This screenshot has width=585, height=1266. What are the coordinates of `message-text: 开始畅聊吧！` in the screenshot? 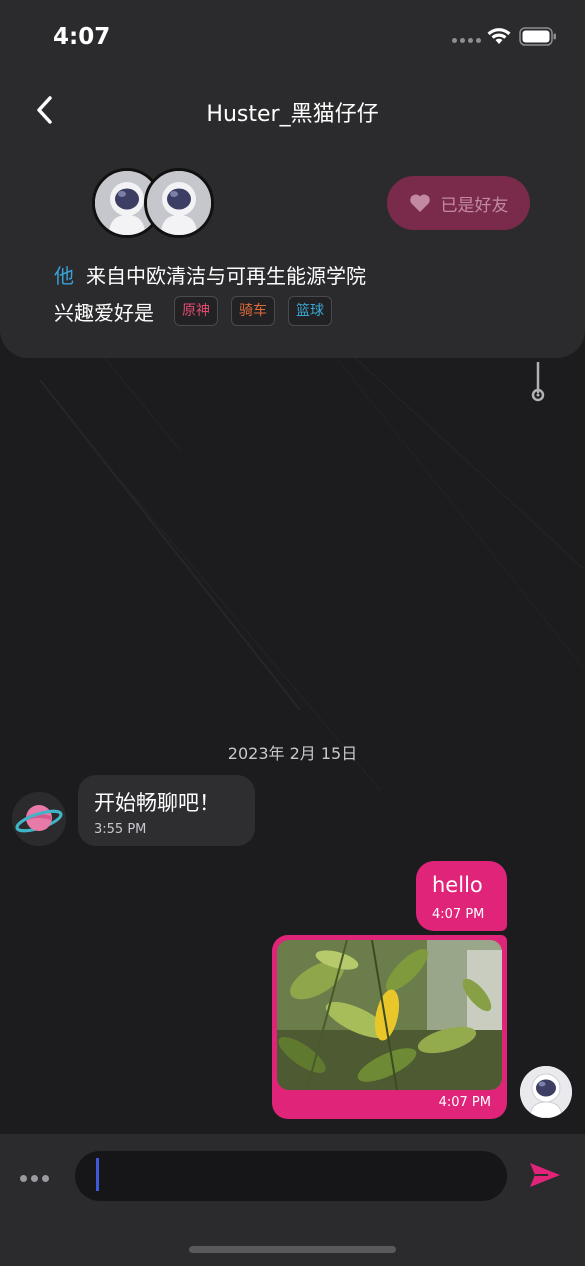 It's located at (157, 803).